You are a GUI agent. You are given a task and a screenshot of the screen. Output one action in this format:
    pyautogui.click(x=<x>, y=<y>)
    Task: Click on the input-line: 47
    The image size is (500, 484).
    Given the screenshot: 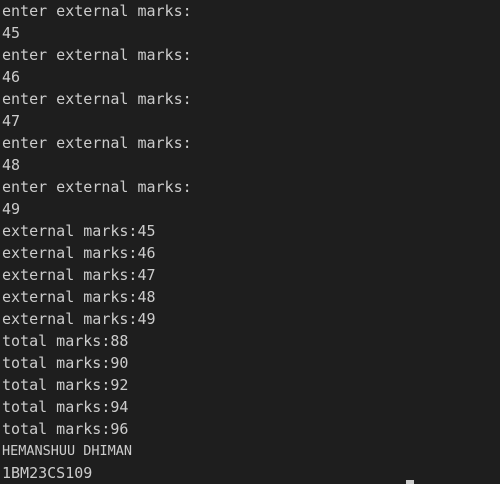 What is the action you would take?
    pyautogui.click(x=11, y=121)
    